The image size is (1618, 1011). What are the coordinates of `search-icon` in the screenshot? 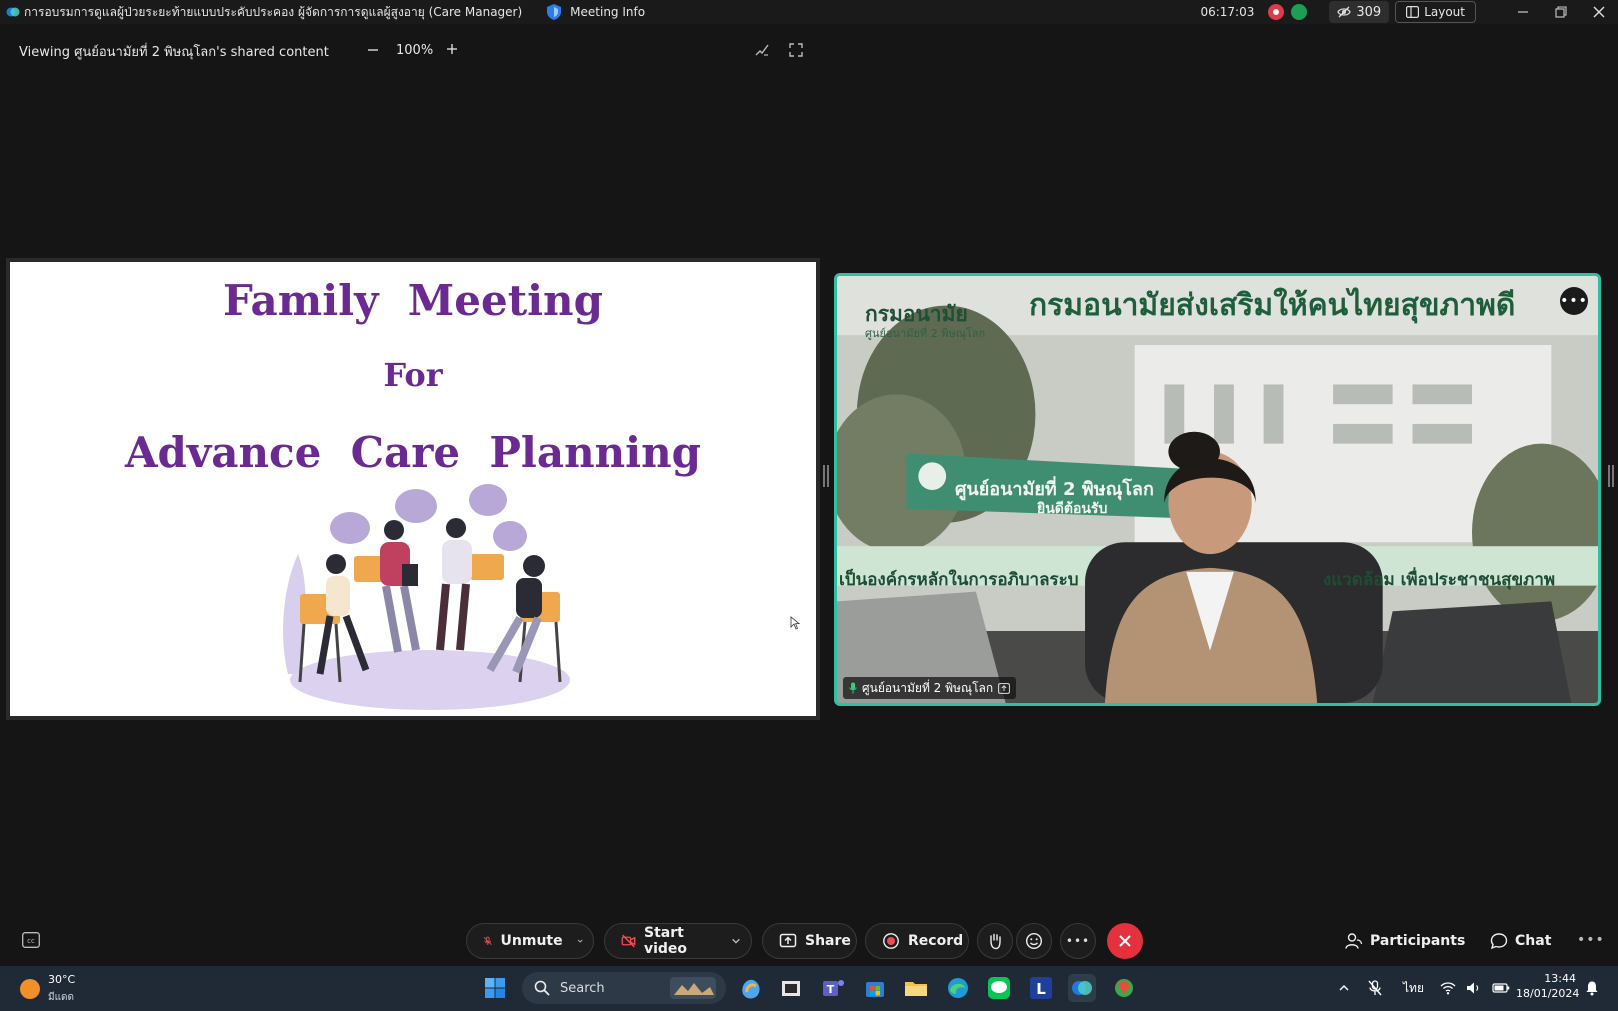 It's located at (542, 988).